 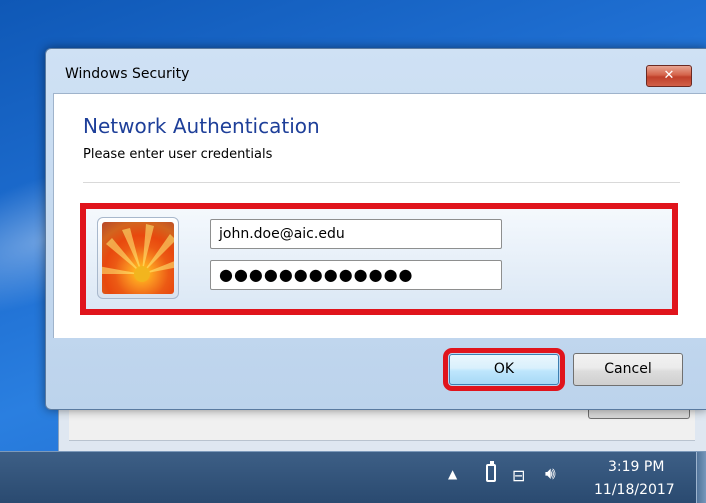 What do you see at coordinates (504, 369) in the screenshot?
I see `ok-button: OK` at bounding box center [504, 369].